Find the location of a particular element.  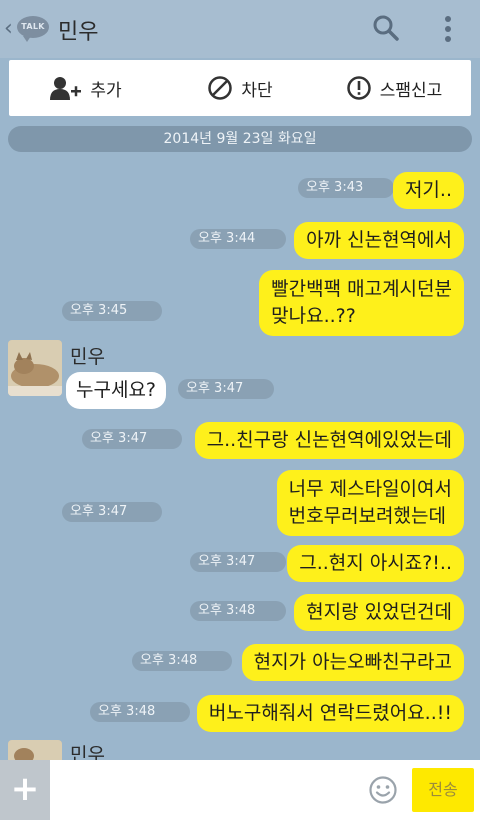

message-input-bar: + 전송 is located at coordinates (240, 790).